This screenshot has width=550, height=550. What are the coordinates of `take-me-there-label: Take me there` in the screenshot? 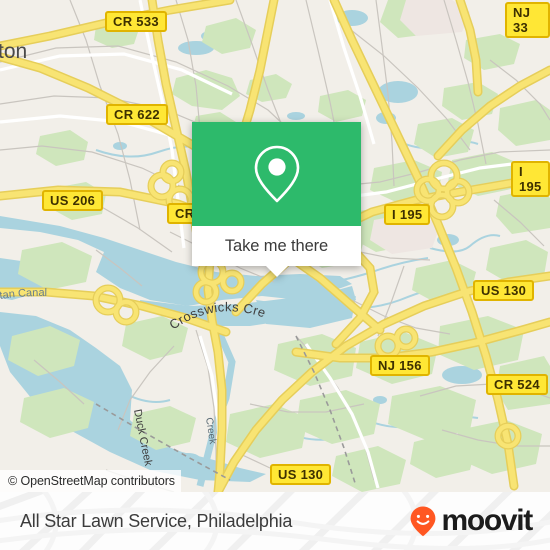 It's located at (276, 245).